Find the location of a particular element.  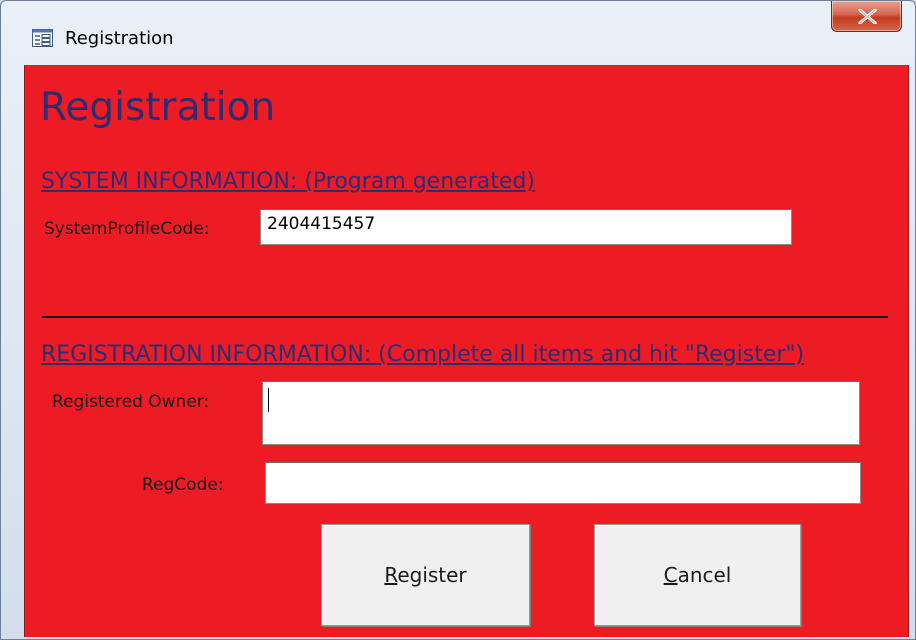

regcode-field is located at coordinates (563, 483).